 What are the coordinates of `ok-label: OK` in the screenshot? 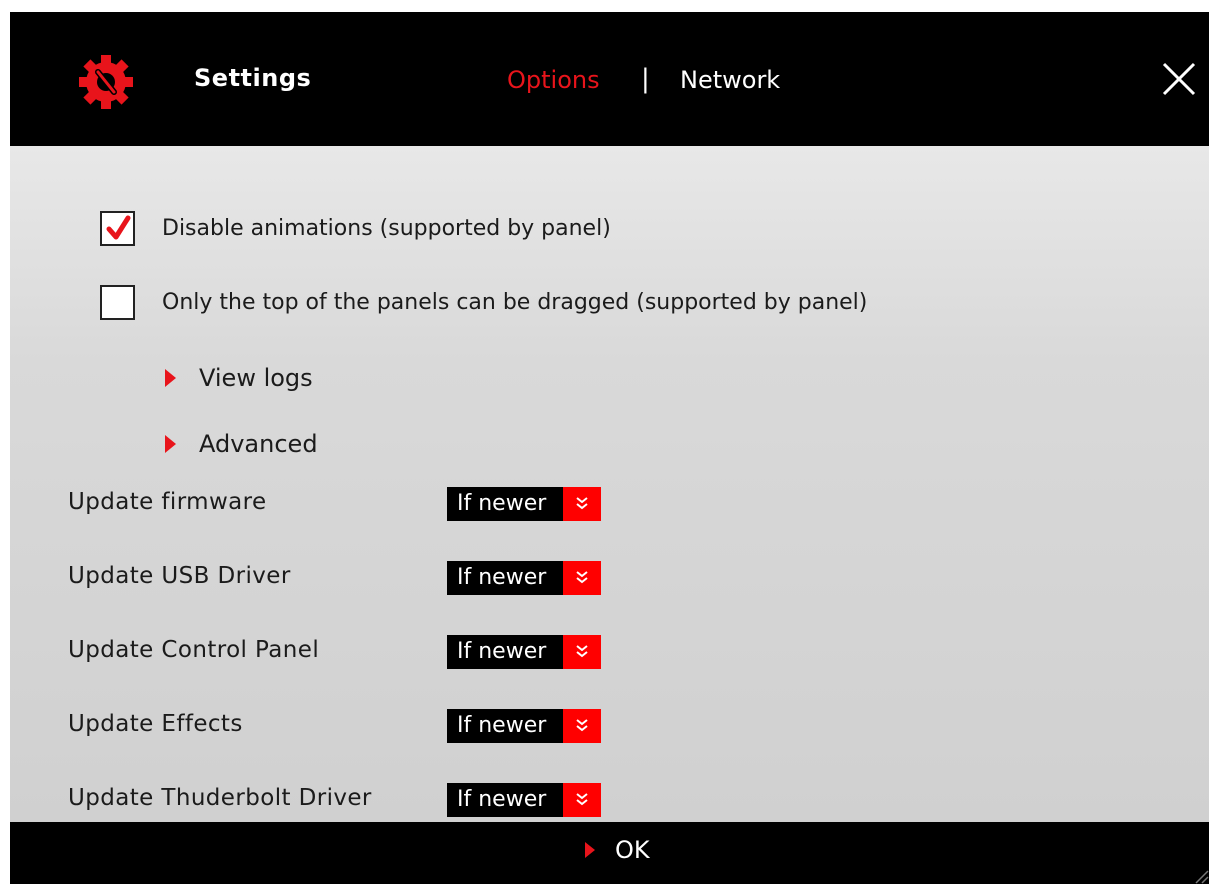 It's located at (632, 850).